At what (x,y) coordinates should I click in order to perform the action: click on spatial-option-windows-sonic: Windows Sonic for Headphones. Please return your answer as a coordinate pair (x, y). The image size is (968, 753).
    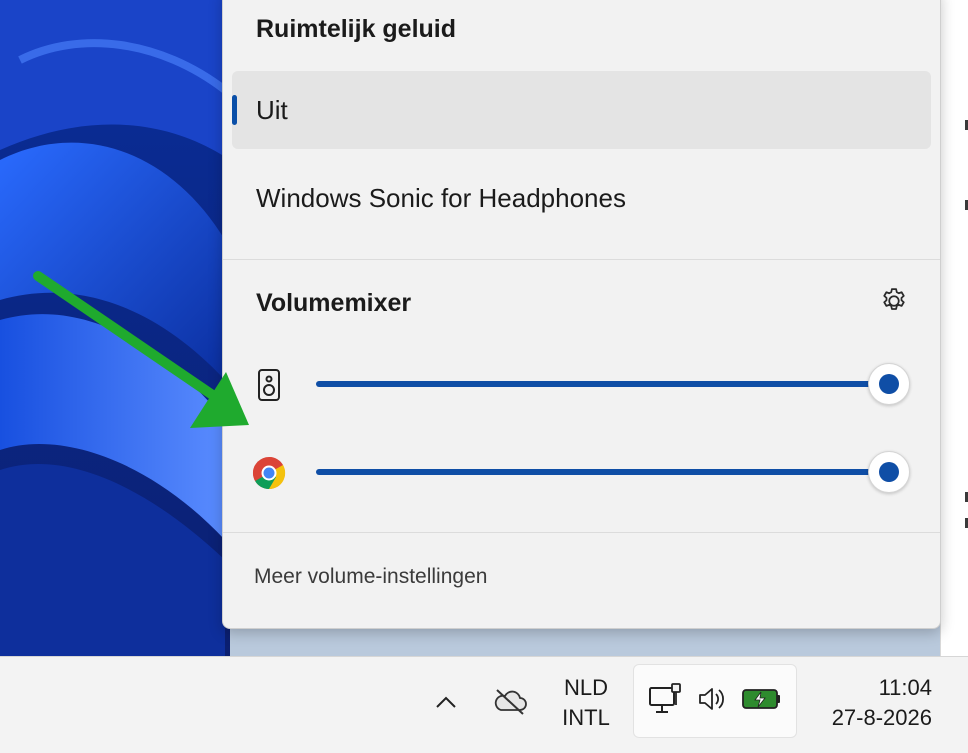
    Looking at the image, I should click on (581, 198).